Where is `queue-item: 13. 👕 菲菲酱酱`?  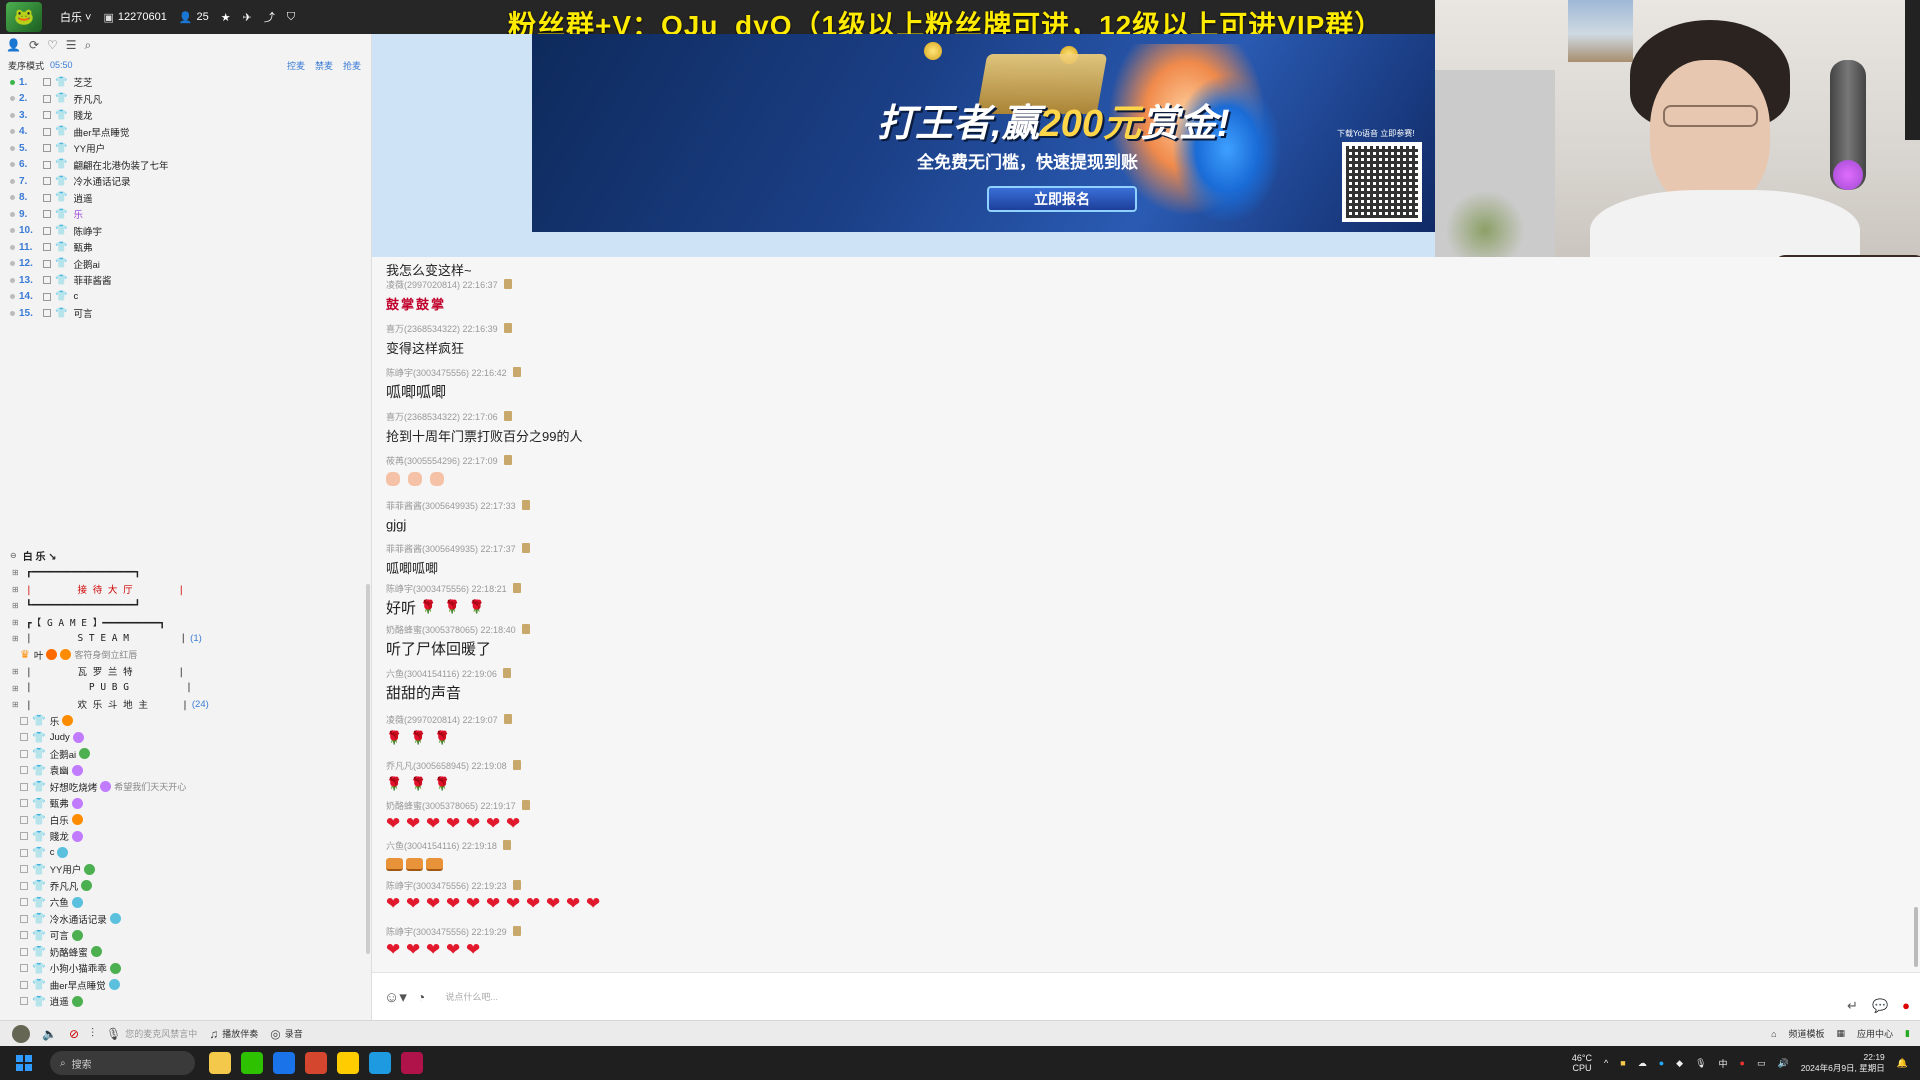 queue-item: 13. 👕 菲菲酱酱 is located at coordinates (185, 280).